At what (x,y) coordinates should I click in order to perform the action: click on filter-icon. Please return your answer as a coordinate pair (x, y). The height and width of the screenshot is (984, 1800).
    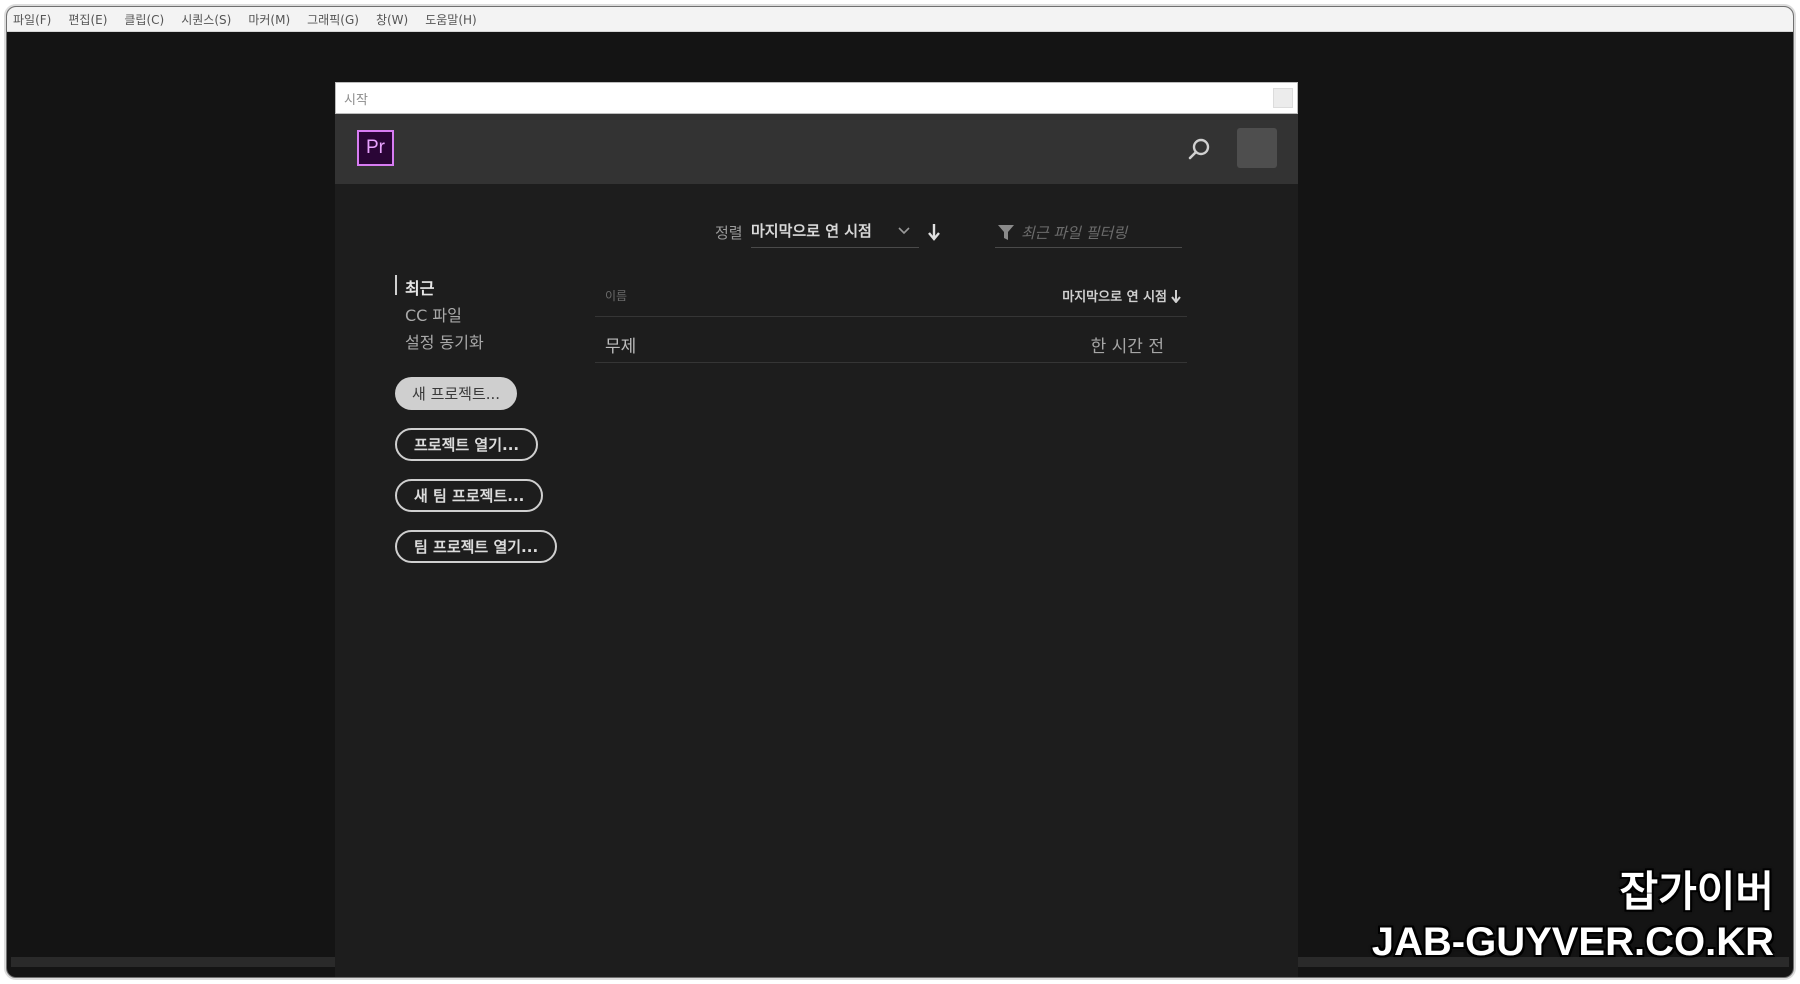
    Looking at the image, I should click on (1006, 235).